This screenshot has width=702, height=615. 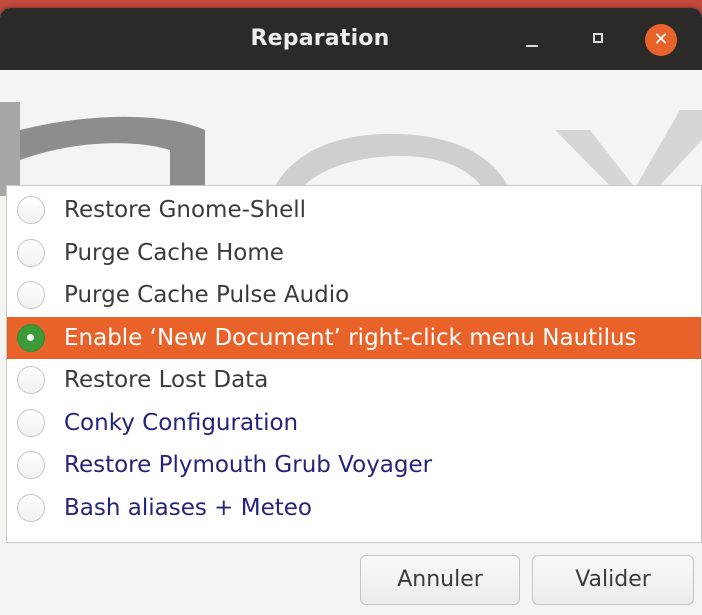 I want to click on title-bar: Reparation ✕, so click(x=351, y=39).